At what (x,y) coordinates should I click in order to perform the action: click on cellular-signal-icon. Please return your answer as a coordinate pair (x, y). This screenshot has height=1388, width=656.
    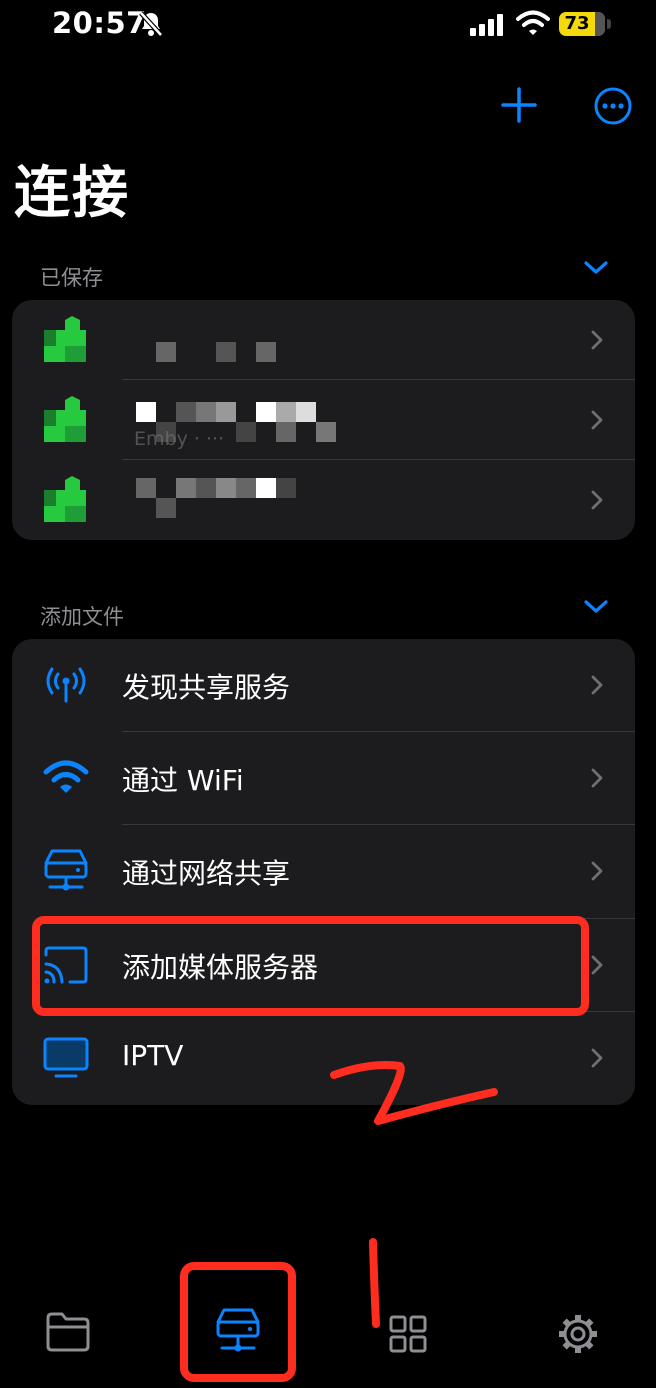
    Looking at the image, I should click on (486, 25).